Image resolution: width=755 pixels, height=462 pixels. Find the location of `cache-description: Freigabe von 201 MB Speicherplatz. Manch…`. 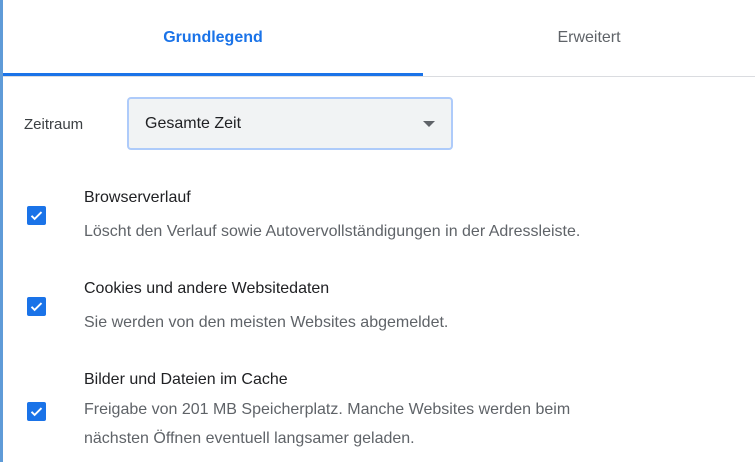

cache-description: Freigabe von 201 MB Speicherplatz. Manch… is located at coordinates (327, 409).